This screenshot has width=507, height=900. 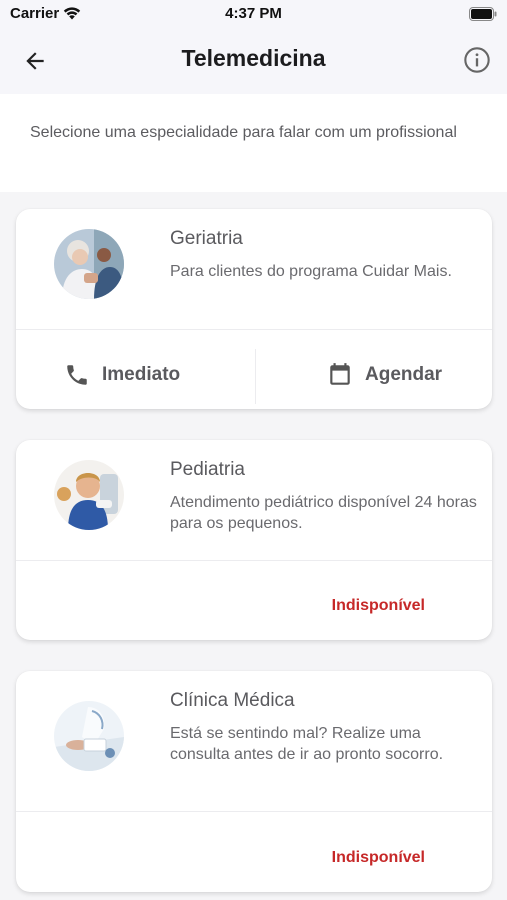 What do you see at coordinates (253, 58) in the screenshot?
I see `page-title: Telemedicina` at bounding box center [253, 58].